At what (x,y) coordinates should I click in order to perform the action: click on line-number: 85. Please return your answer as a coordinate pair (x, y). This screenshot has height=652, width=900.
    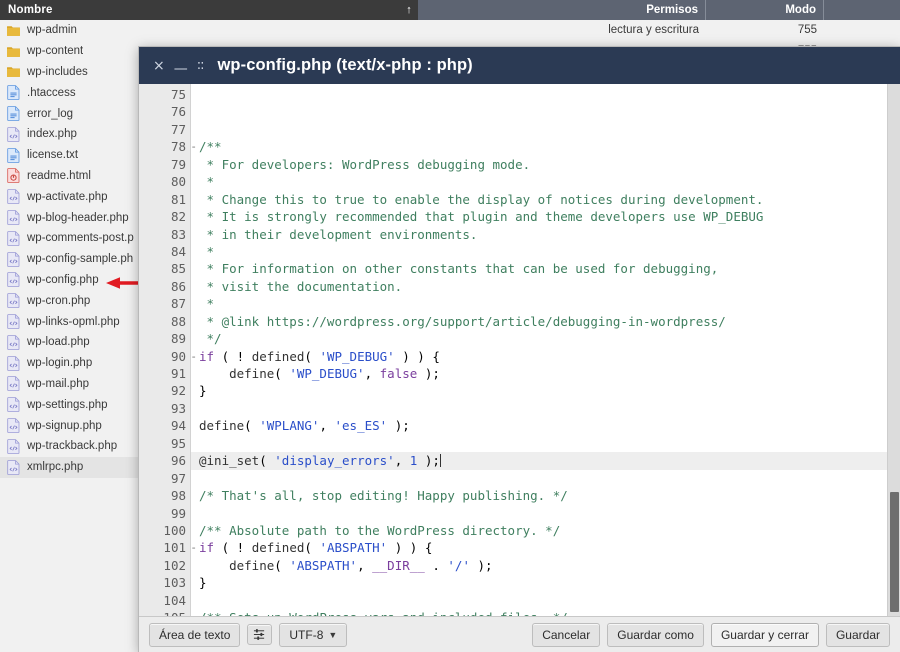
    Looking at the image, I should click on (164, 268).